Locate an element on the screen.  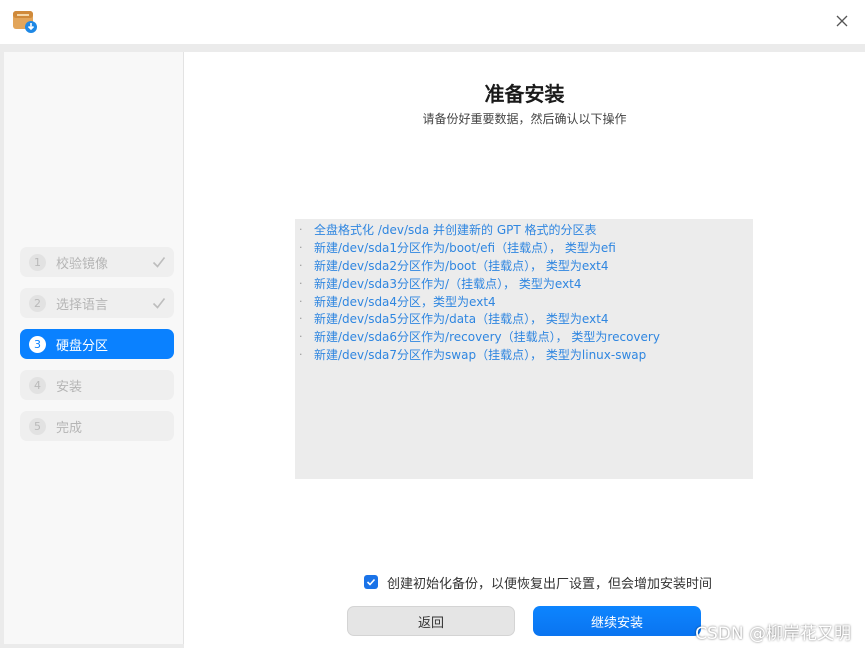
page-title: 准备安装 is located at coordinates (524, 94).